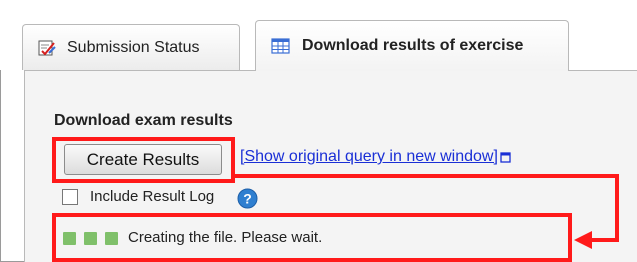  Describe the element at coordinates (152, 196) in the screenshot. I see `include-result-log-label: Include Result Log` at that location.